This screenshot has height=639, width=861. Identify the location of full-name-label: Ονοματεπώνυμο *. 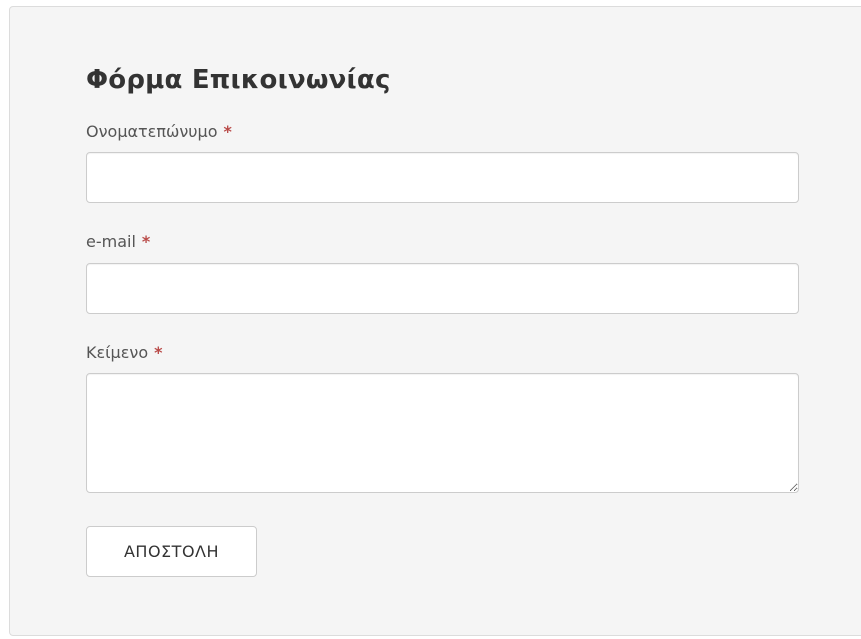
(159, 131).